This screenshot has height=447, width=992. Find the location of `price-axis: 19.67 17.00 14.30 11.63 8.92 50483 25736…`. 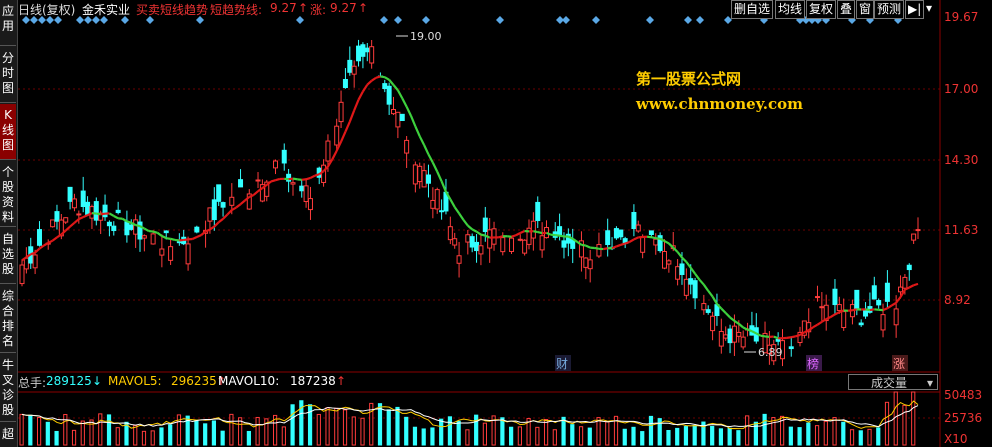

price-axis: 19.67 17.00 14.30 11.63 8.92 50483 25736… is located at coordinates (966, 223).